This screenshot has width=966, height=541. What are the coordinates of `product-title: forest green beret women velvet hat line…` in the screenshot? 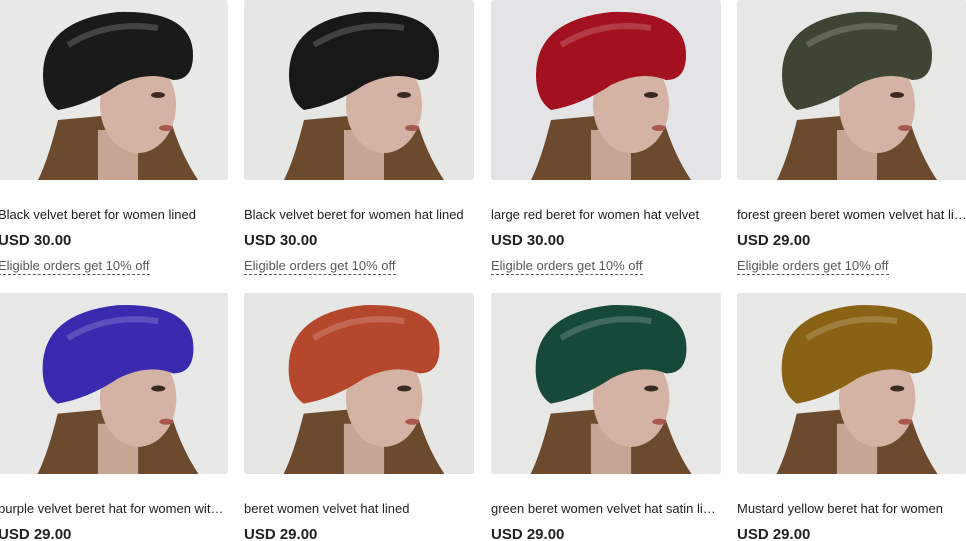 It's located at (851, 215).